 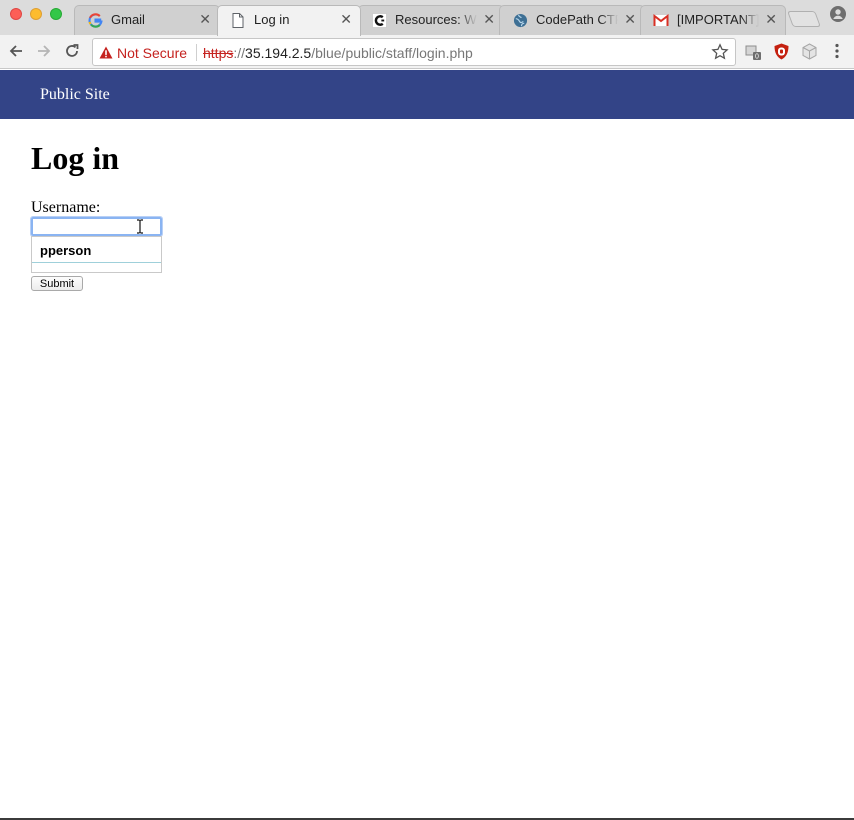 What do you see at coordinates (520, 20) in the screenshot?
I see `globe-icon` at bounding box center [520, 20].